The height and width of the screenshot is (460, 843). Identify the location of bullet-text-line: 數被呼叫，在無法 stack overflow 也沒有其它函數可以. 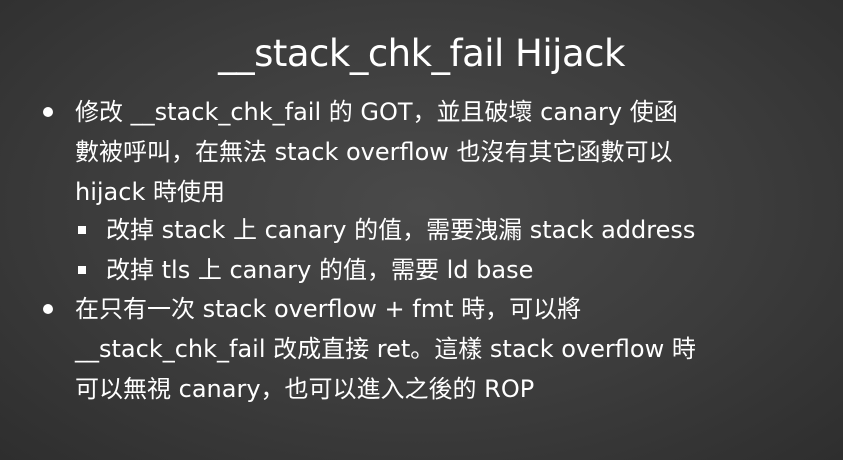
(374, 152).